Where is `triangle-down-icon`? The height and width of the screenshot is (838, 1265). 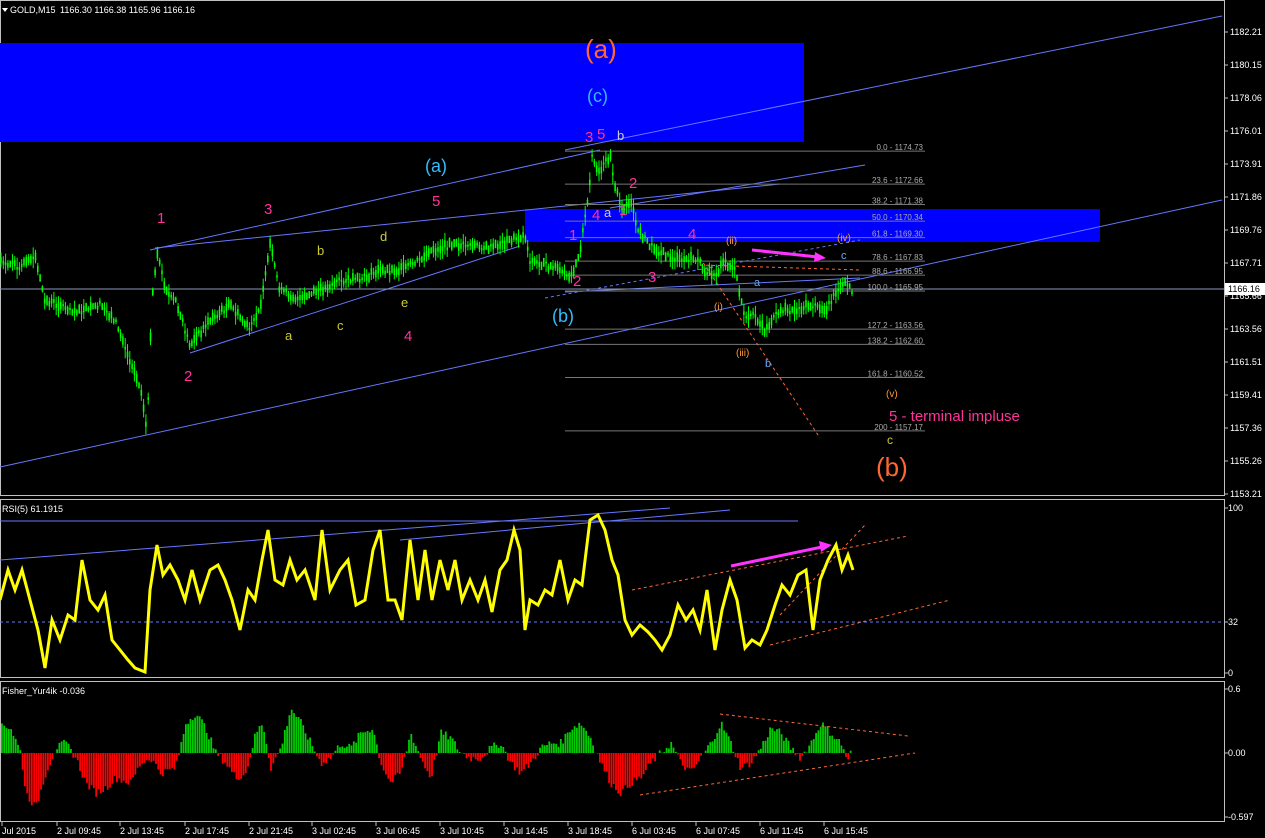 triangle-down-icon is located at coordinates (5, 10).